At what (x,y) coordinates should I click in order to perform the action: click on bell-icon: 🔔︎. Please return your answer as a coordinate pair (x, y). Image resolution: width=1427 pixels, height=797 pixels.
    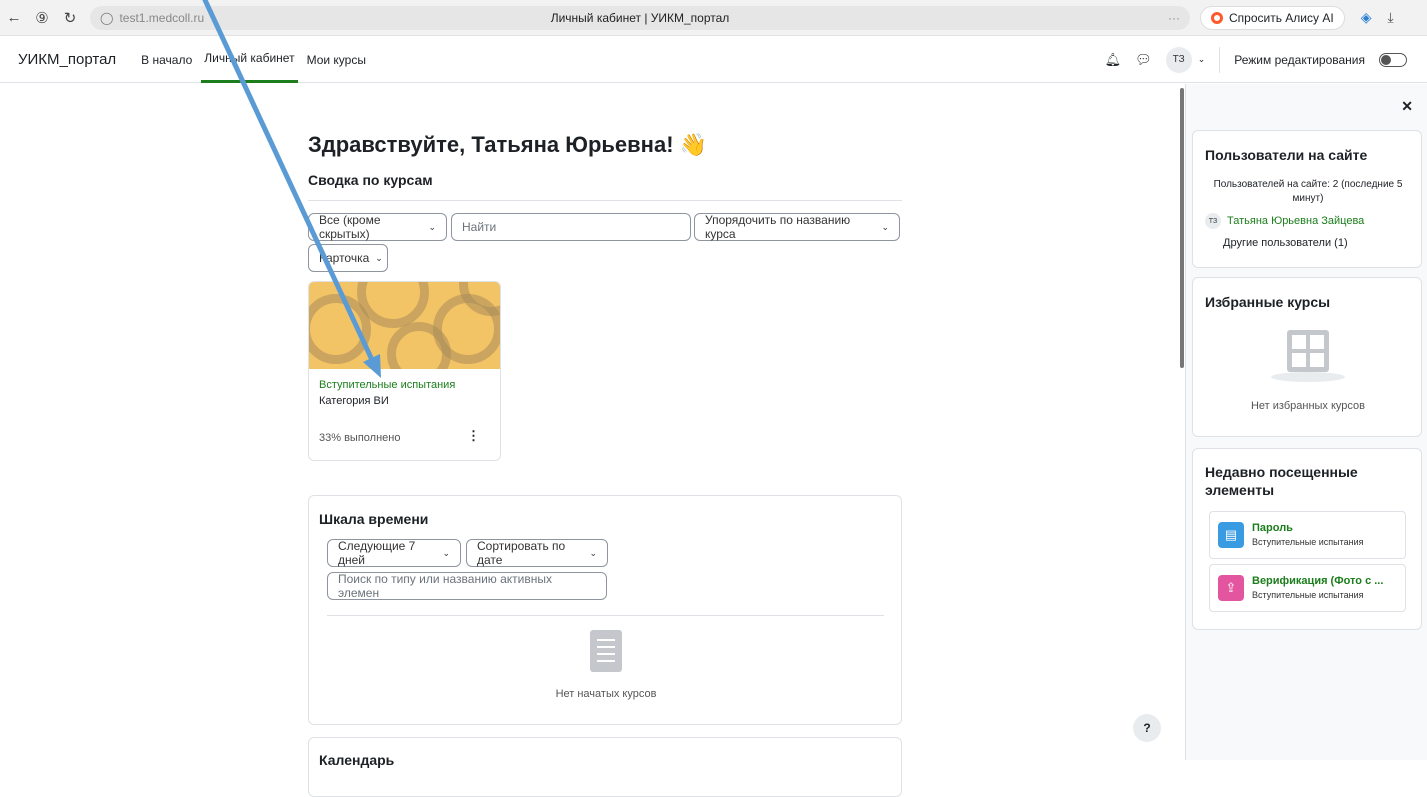
    Looking at the image, I should click on (1113, 60).